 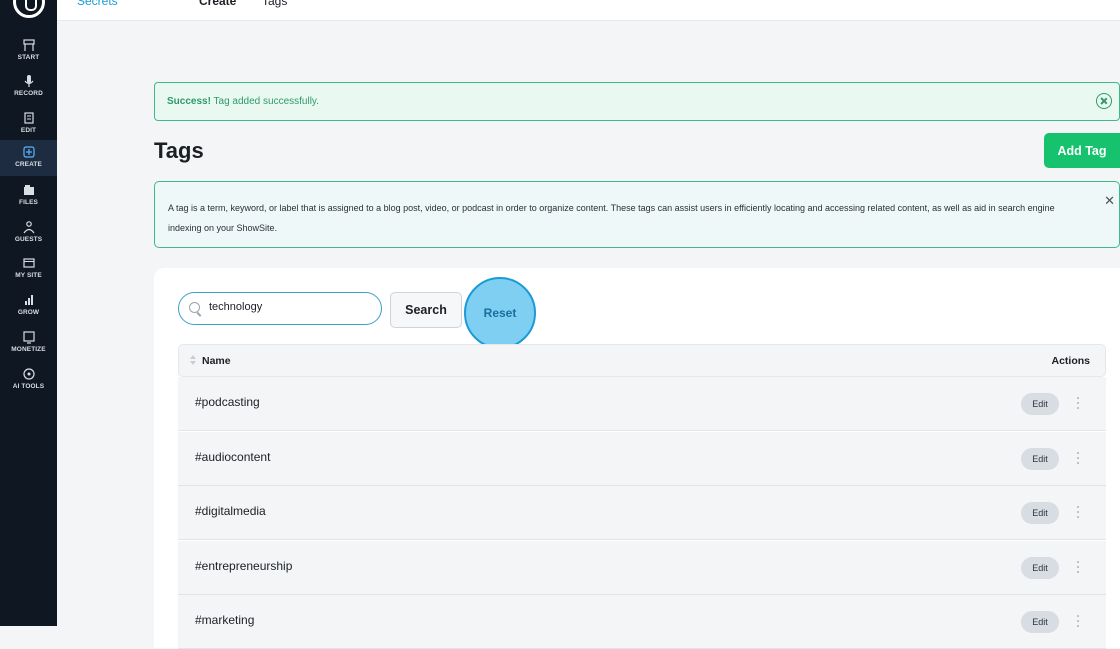 I want to click on sidebar-item-guests: GUESTS, so click(x=28, y=233).